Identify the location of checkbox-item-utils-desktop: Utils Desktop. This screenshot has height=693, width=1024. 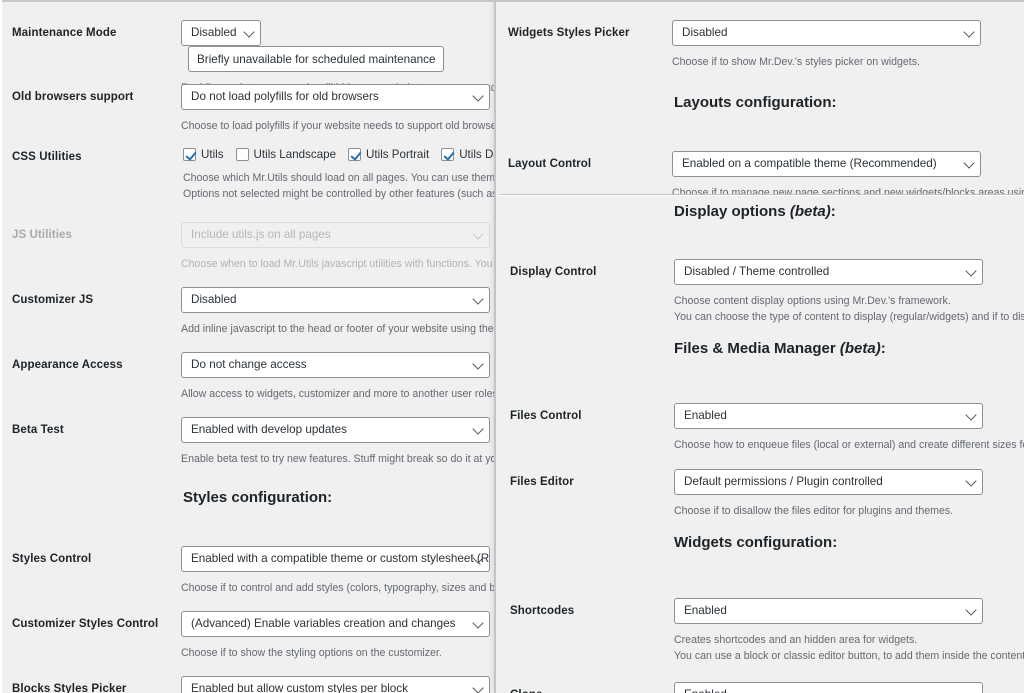
(468, 154).